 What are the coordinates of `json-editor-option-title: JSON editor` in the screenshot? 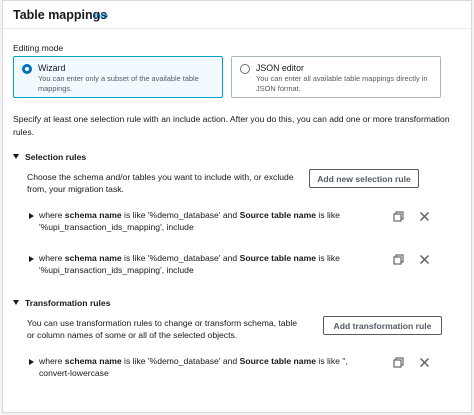 It's located at (280, 68).